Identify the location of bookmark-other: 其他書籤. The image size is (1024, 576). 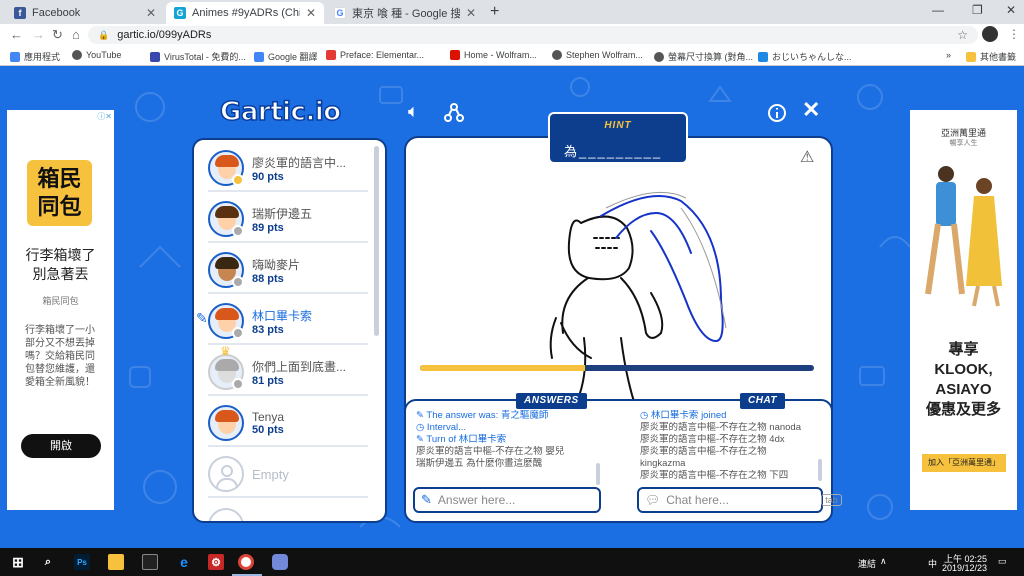
(991, 56).